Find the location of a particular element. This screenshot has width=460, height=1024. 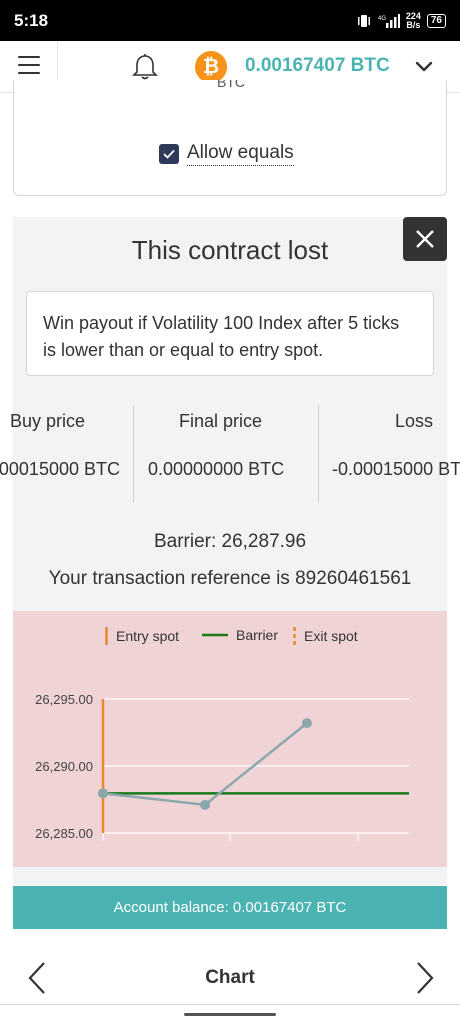

status-time: 5:18 is located at coordinates (31, 20).